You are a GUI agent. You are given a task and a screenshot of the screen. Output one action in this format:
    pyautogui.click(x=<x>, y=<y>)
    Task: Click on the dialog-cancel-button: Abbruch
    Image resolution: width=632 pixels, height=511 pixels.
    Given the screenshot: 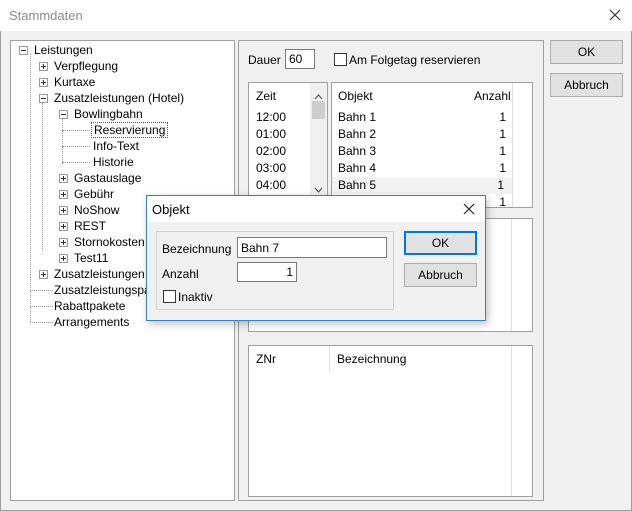 What is the action you would take?
    pyautogui.click(x=440, y=275)
    